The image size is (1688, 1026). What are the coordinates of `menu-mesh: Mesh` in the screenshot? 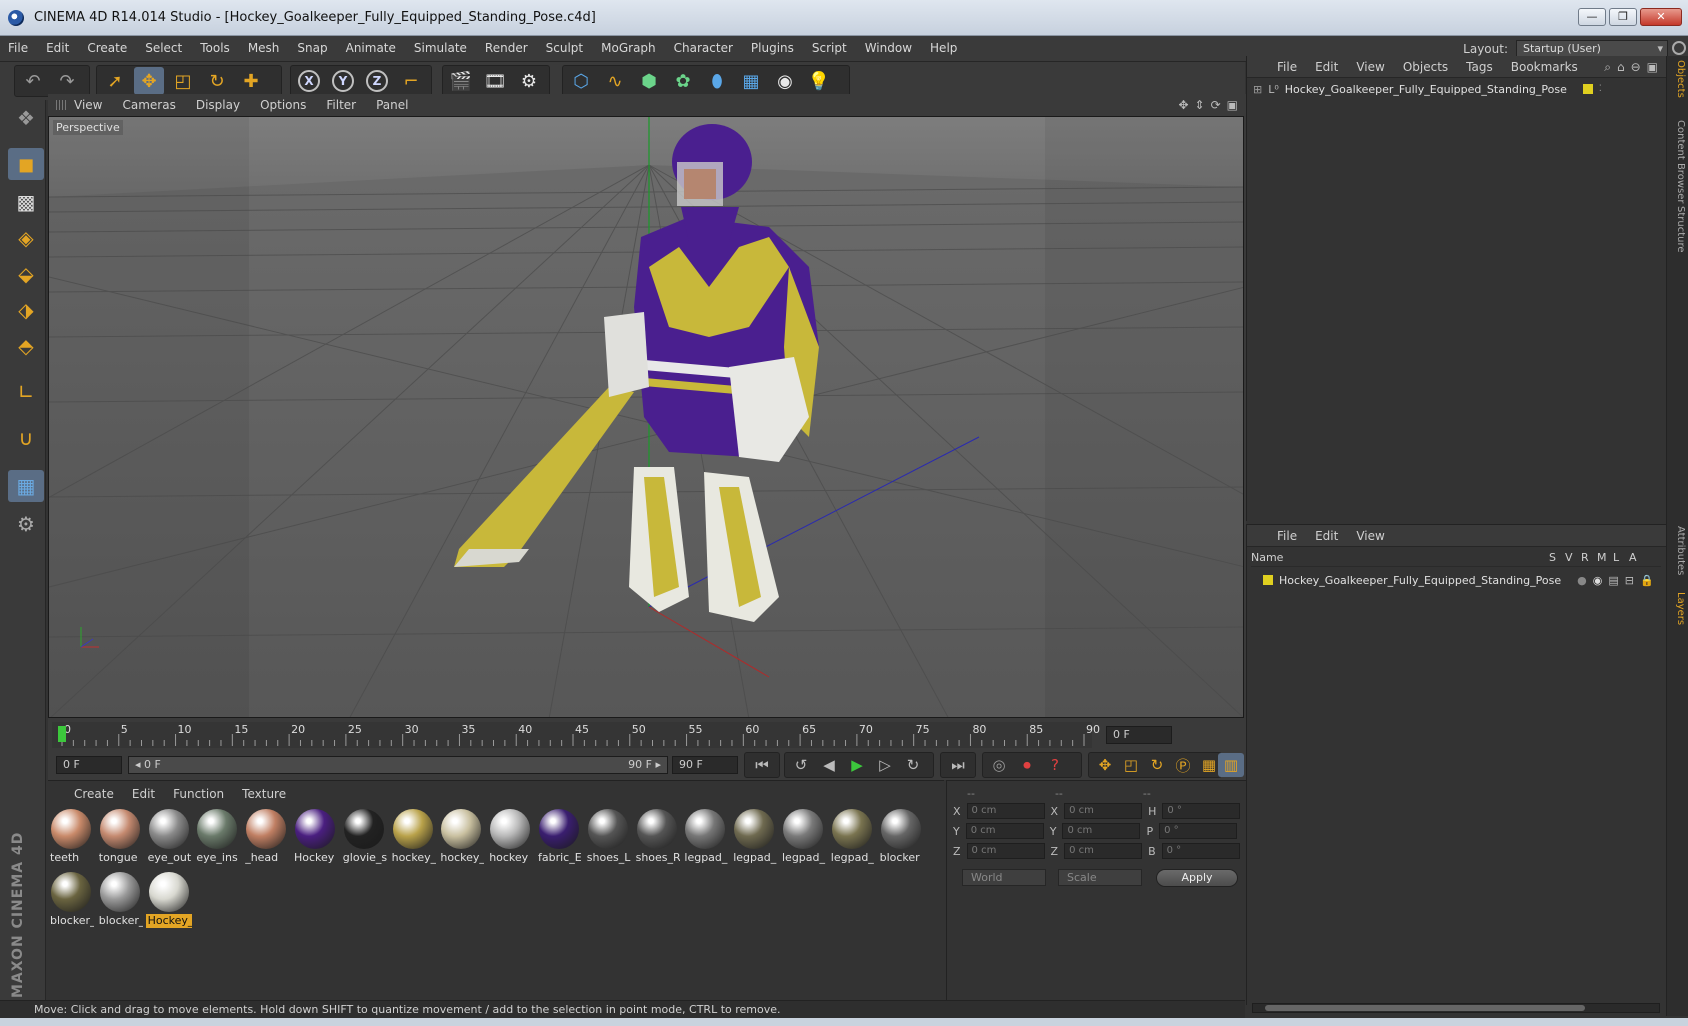 It's located at (264, 48).